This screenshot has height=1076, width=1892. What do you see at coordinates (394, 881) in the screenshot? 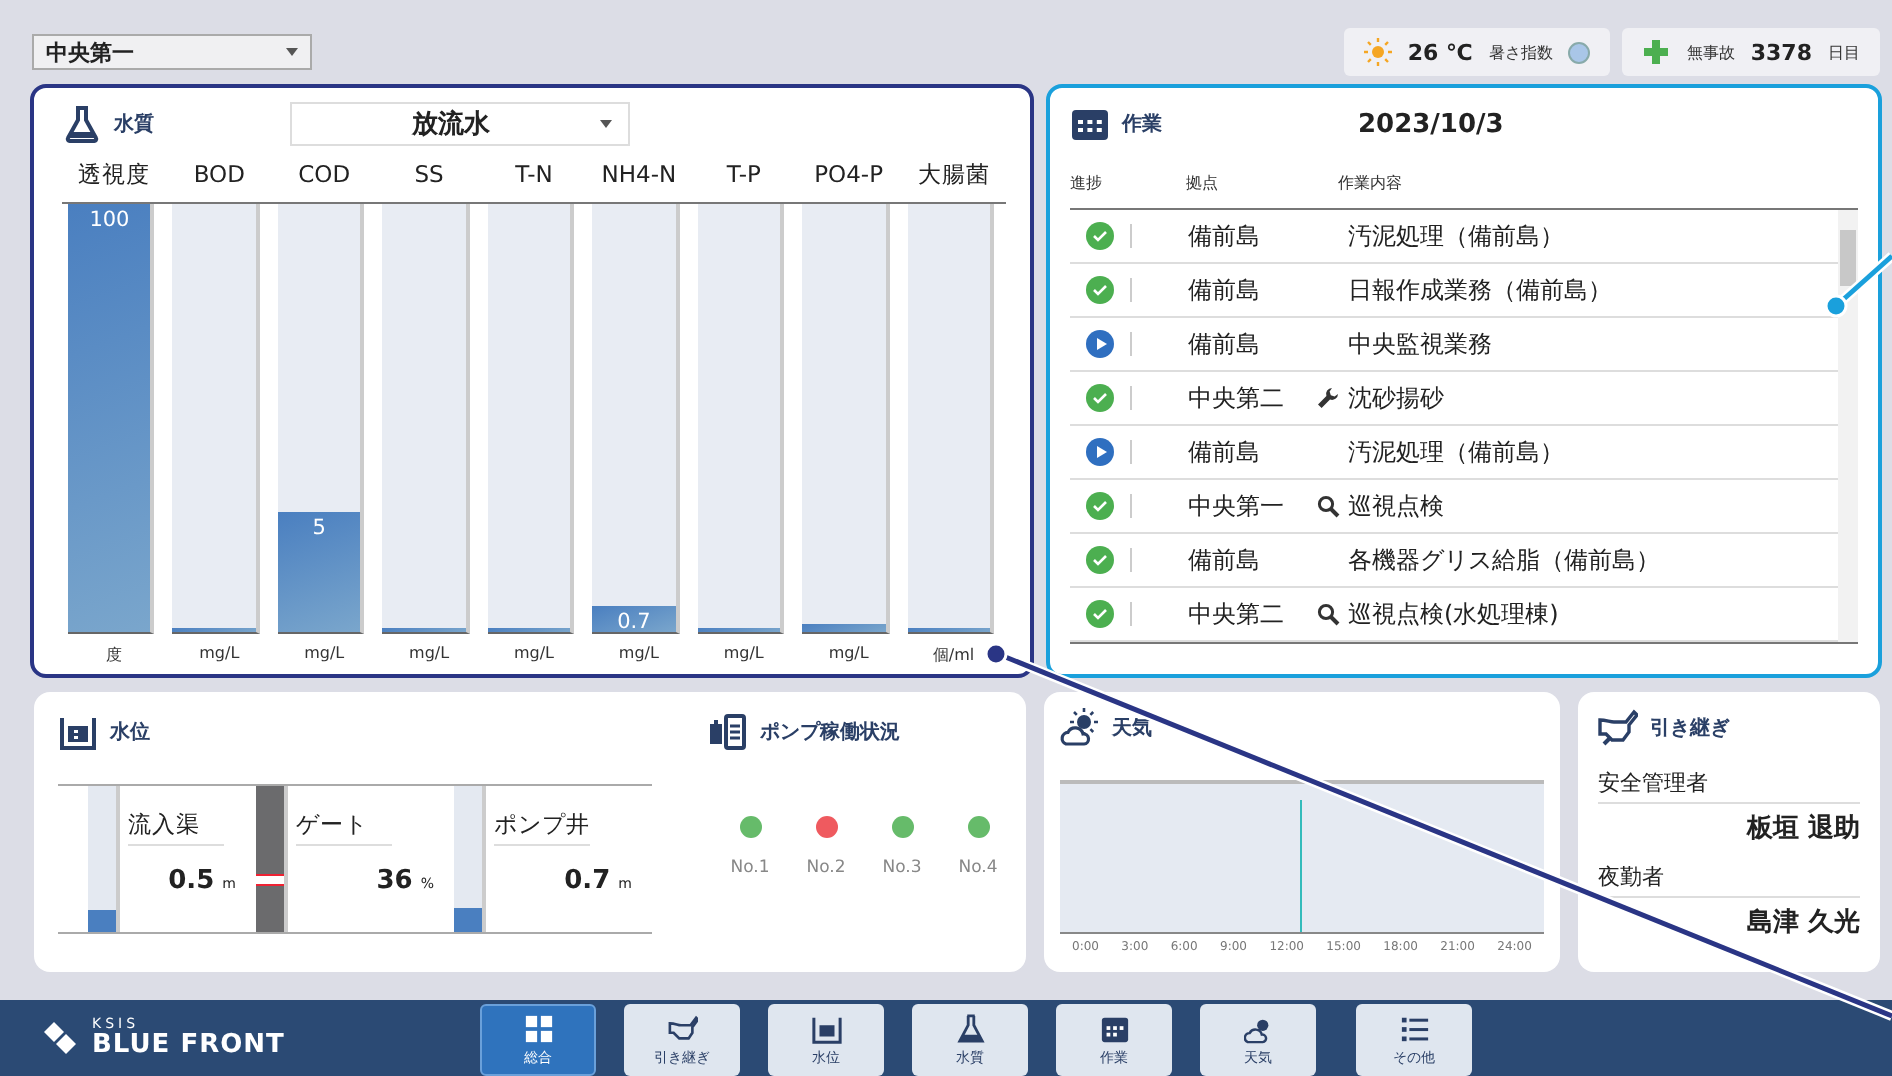
I see `gauge-value: 36` at bounding box center [394, 881].